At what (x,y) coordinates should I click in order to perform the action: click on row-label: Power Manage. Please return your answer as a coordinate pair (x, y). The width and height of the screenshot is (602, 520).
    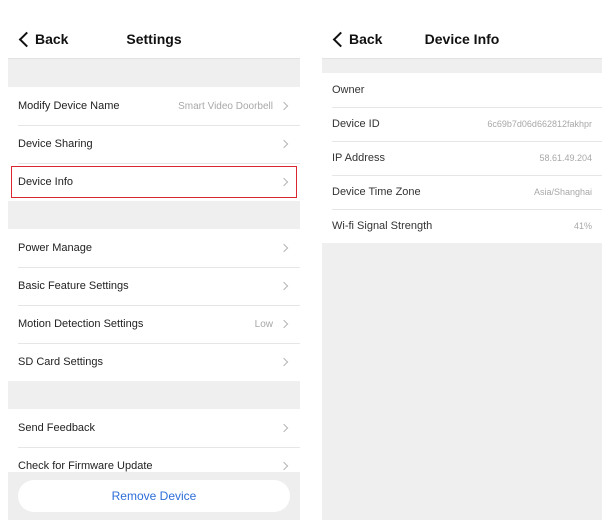
    Looking at the image, I should click on (55, 248).